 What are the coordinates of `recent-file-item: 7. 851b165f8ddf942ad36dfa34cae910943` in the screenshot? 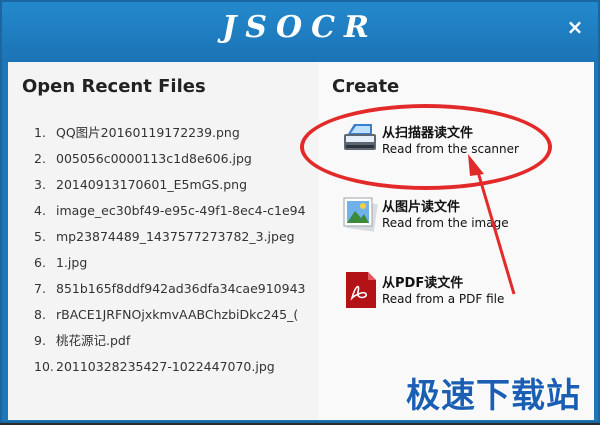 It's located at (174, 289).